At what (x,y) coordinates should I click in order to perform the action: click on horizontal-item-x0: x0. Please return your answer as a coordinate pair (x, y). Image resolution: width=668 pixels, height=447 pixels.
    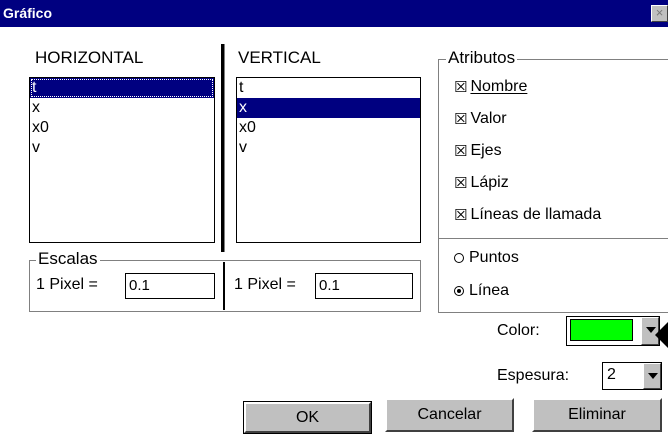
    Looking at the image, I should click on (122, 128).